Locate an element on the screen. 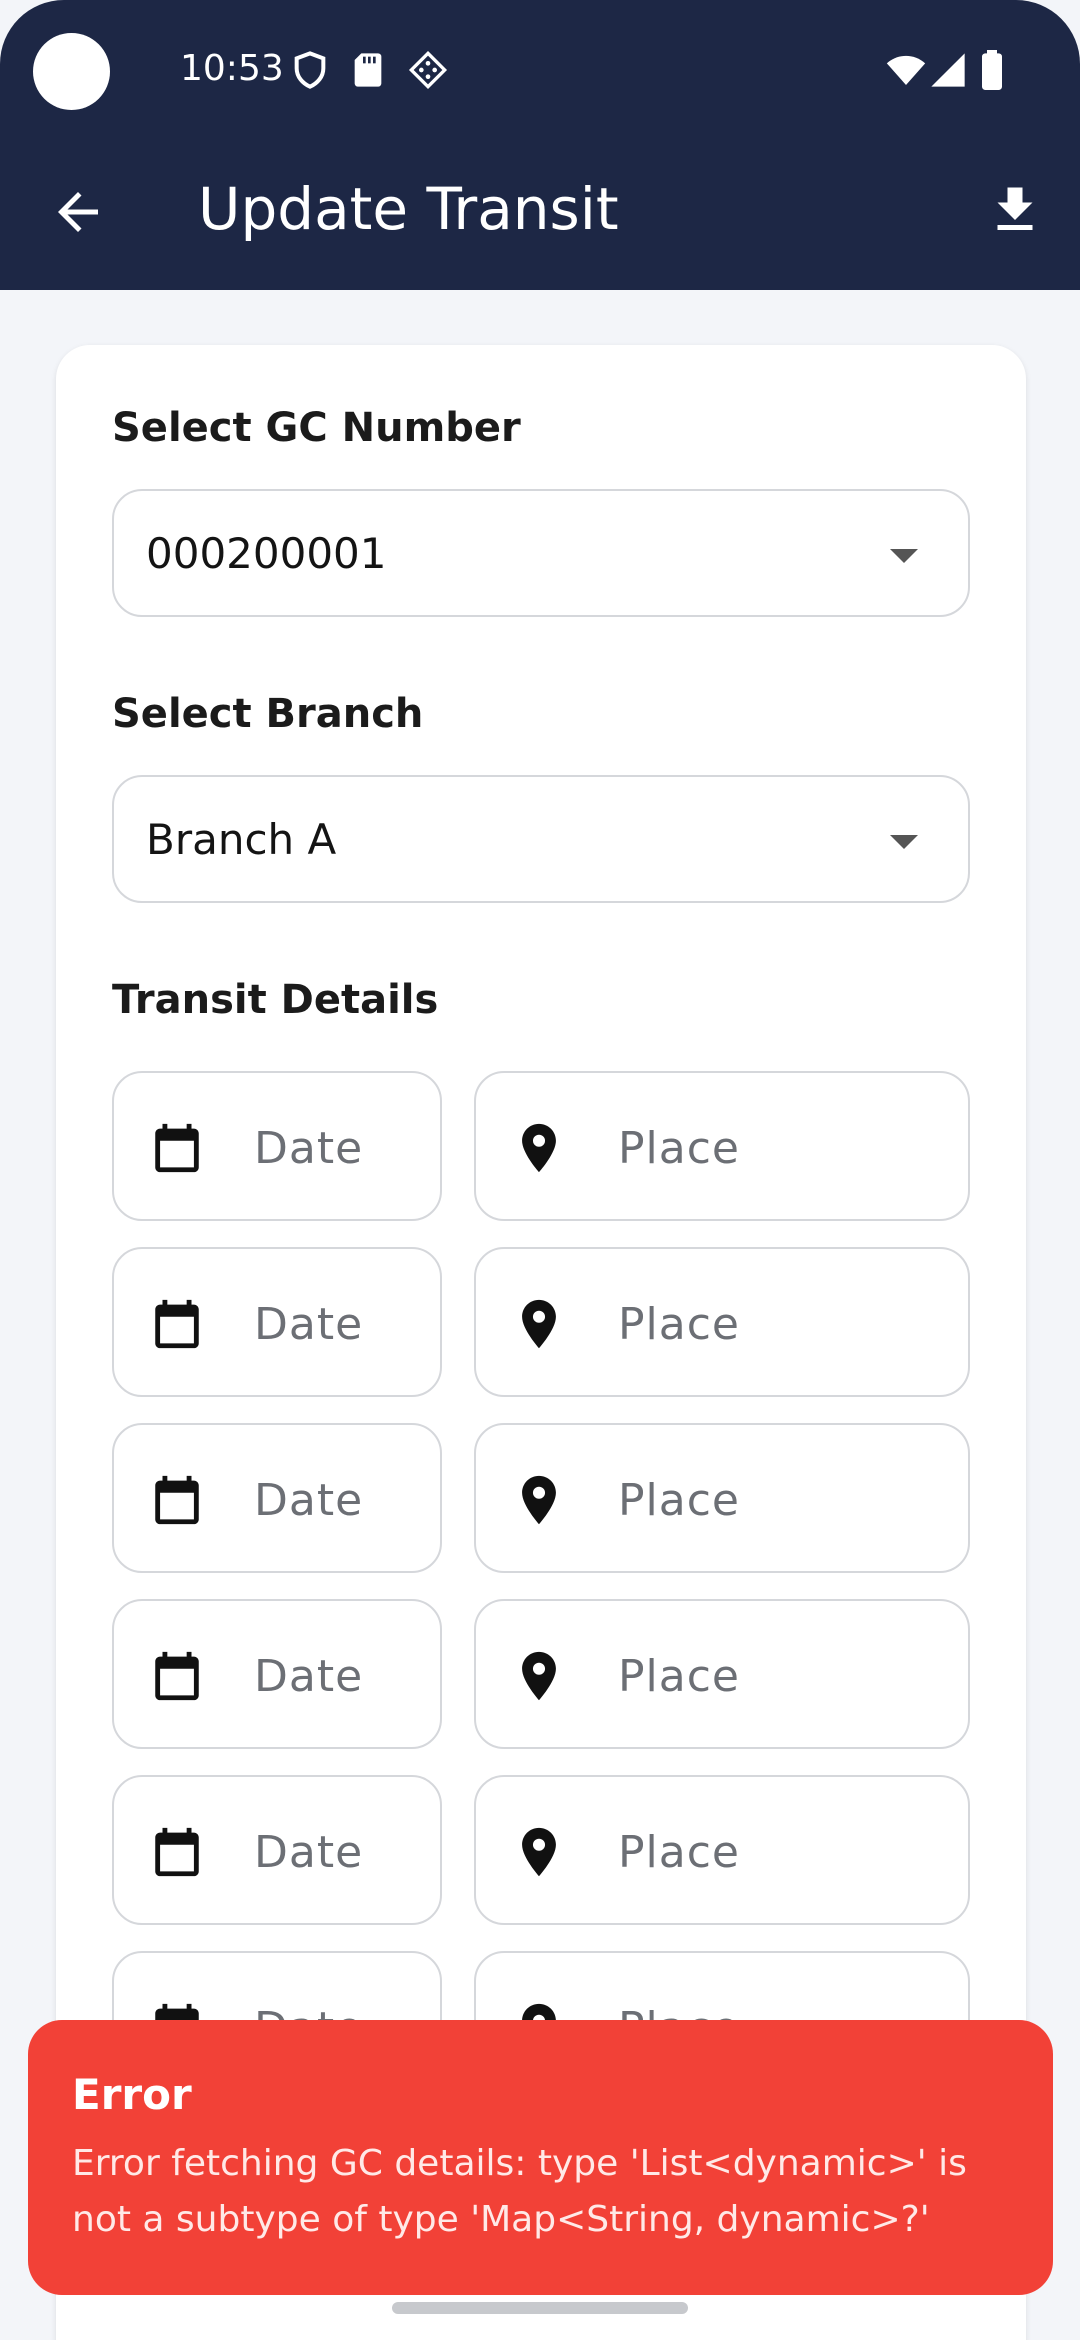  download-icon is located at coordinates (1015, 210).